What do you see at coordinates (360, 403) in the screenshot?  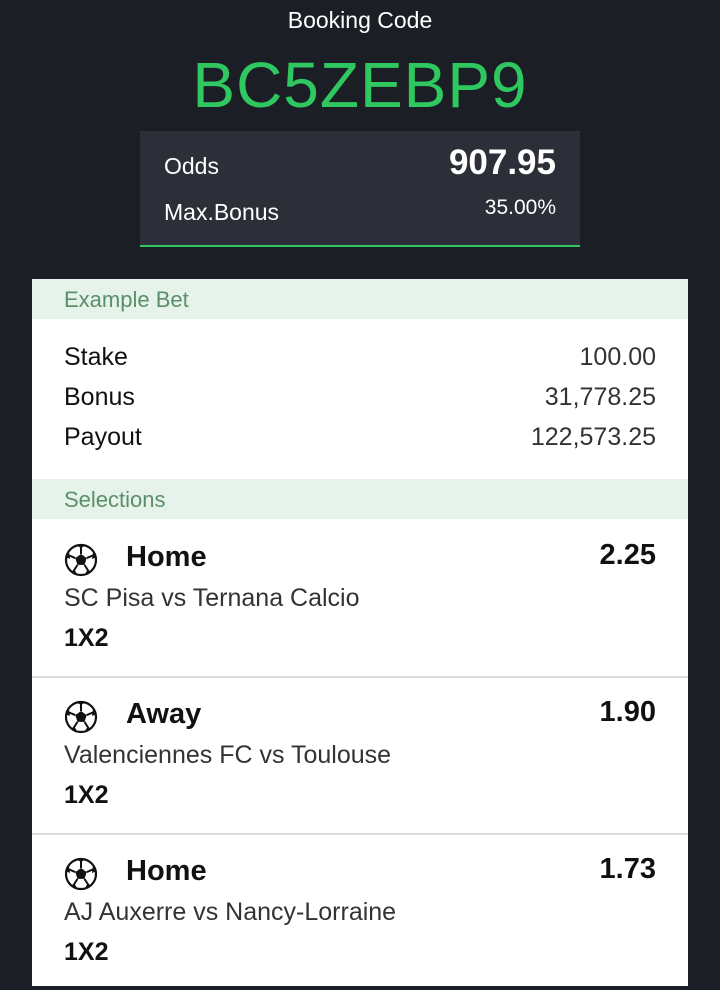 I see `bonus-row: Bonus 31,778.25` at bounding box center [360, 403].